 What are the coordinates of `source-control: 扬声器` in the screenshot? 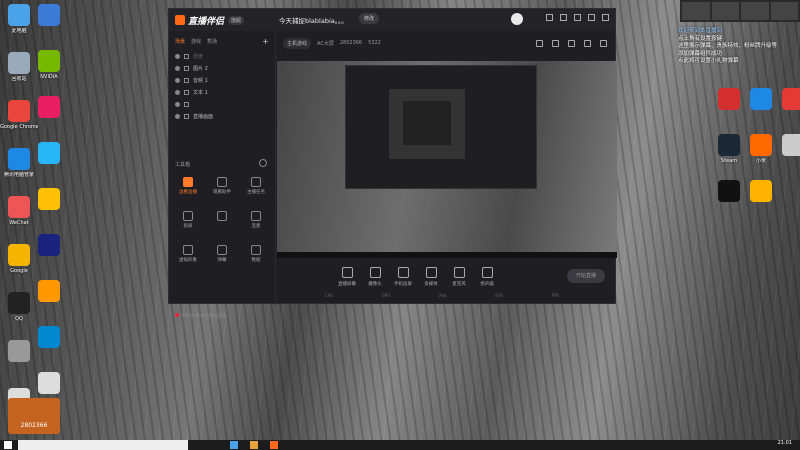 It's located at (487, 277).